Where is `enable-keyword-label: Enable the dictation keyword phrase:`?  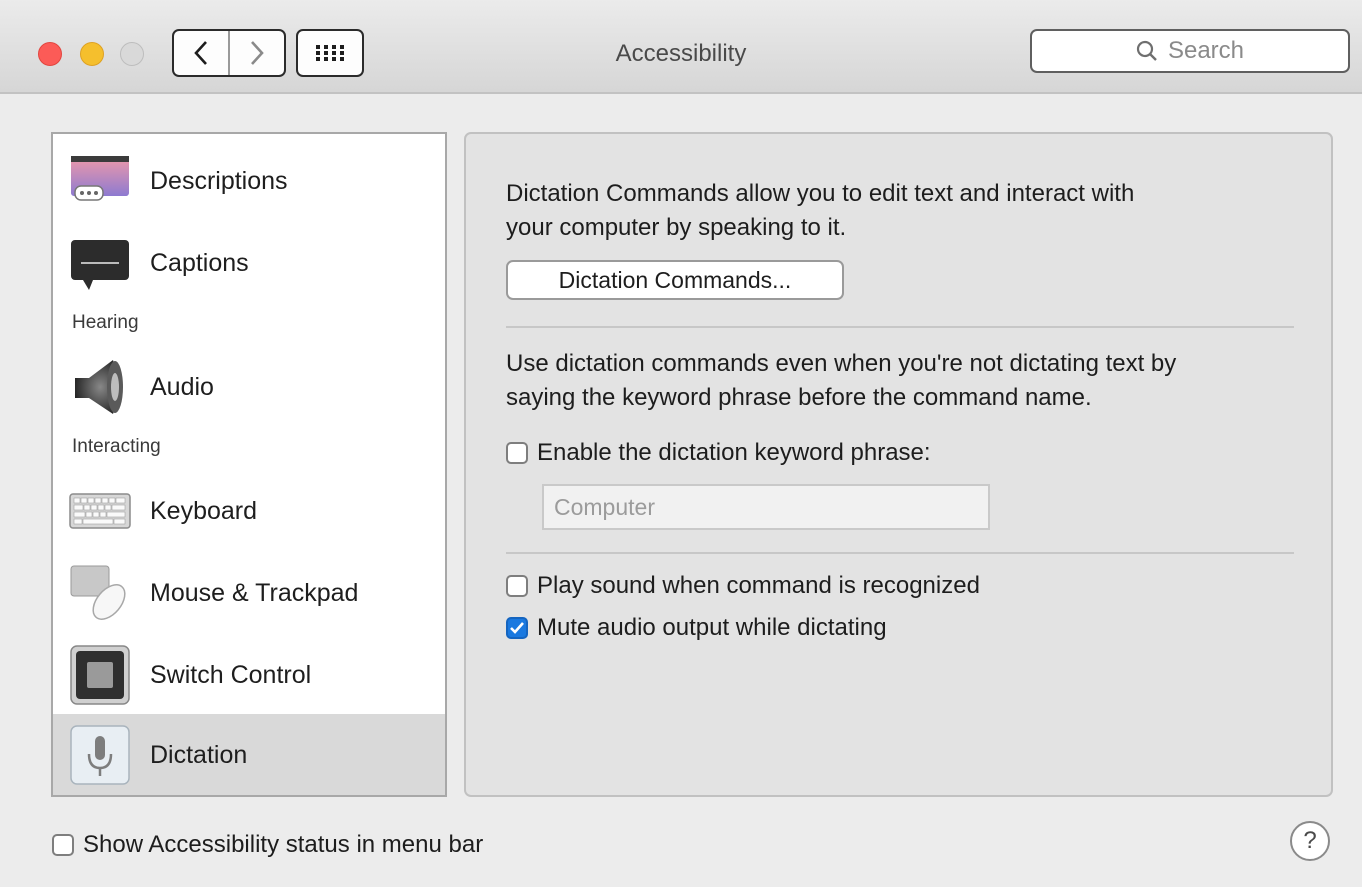 enable-keyword-label: Enable the dictation keyword phrase: is located at coordinates (734, 452).